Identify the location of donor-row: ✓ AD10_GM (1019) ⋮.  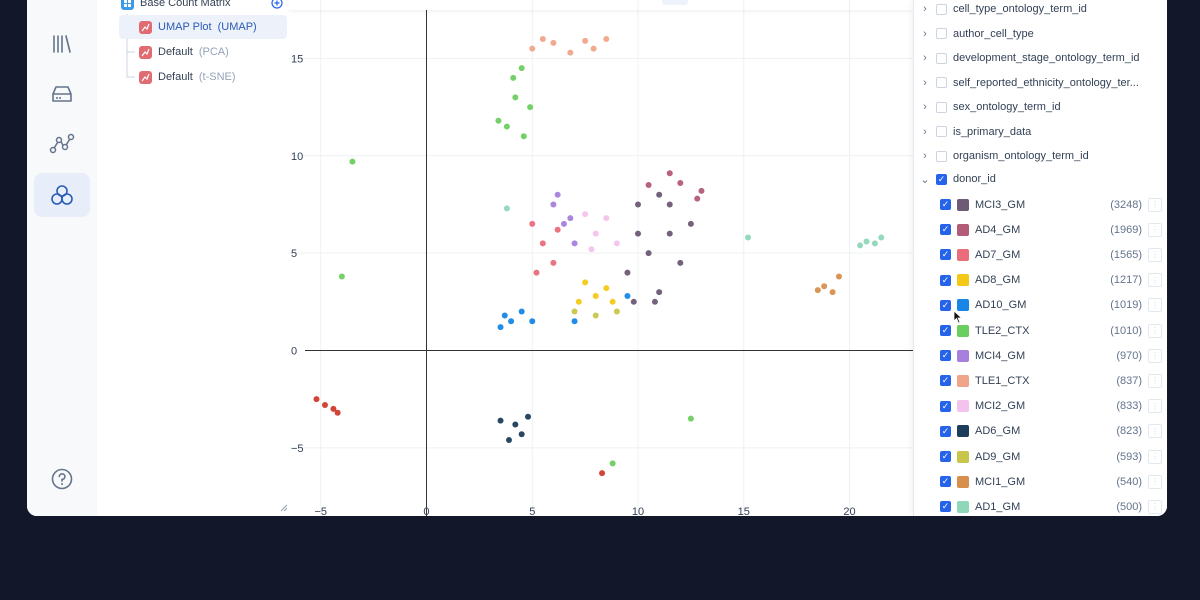
(1040, 305).